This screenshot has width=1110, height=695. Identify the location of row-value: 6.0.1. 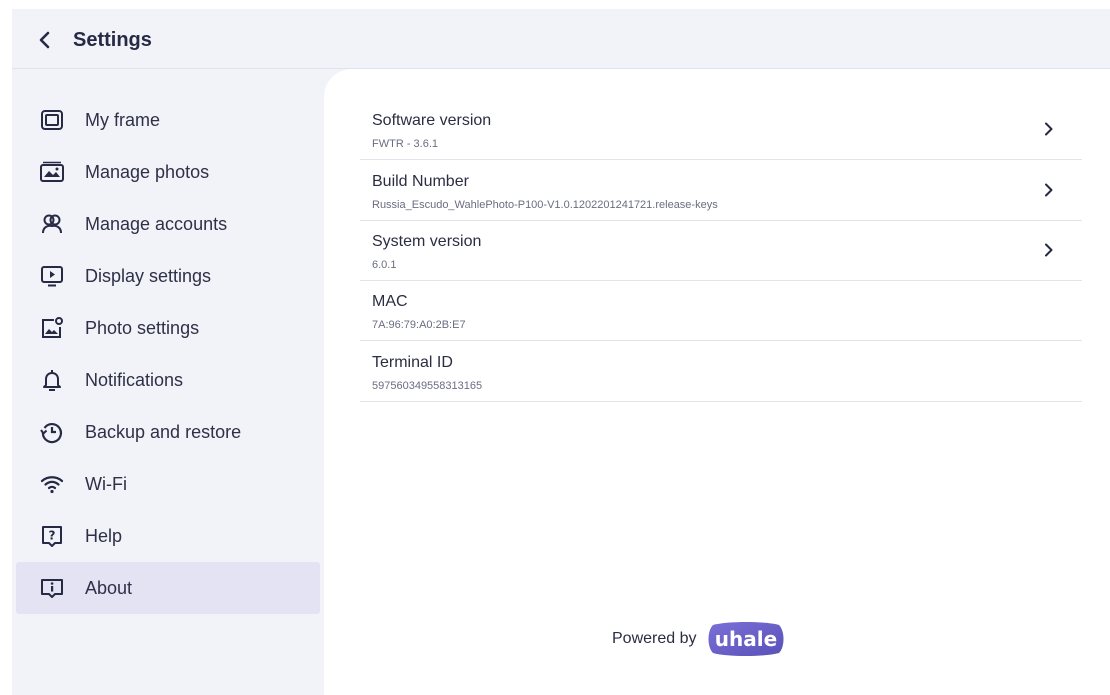
(384, 265).